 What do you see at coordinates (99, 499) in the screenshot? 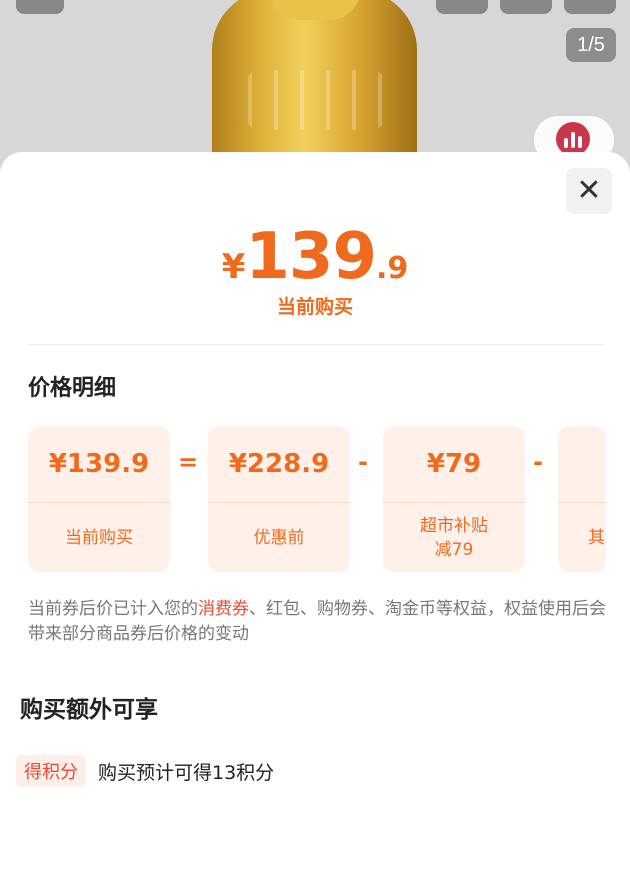
I see `breakdown-card-current: ¥139.9 当前购买` at bounding box center [99, 499].